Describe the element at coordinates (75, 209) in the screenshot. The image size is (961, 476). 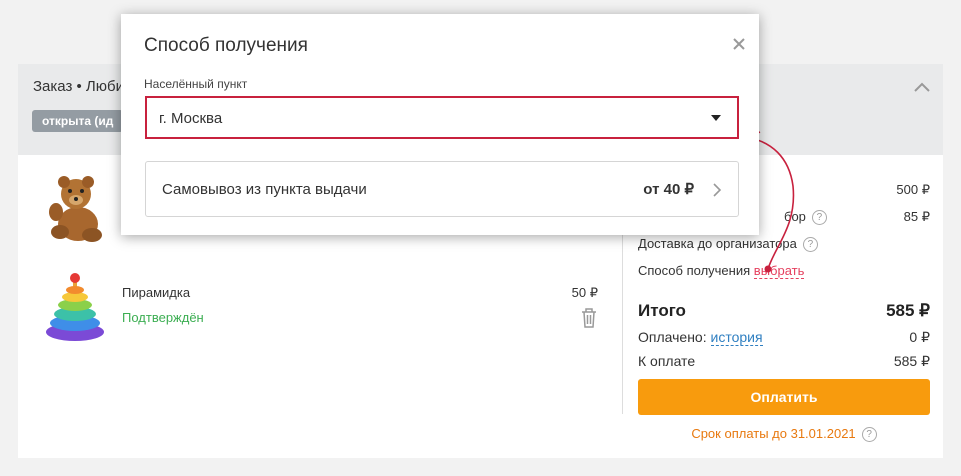
I see `teddy-bear-image` at that location.